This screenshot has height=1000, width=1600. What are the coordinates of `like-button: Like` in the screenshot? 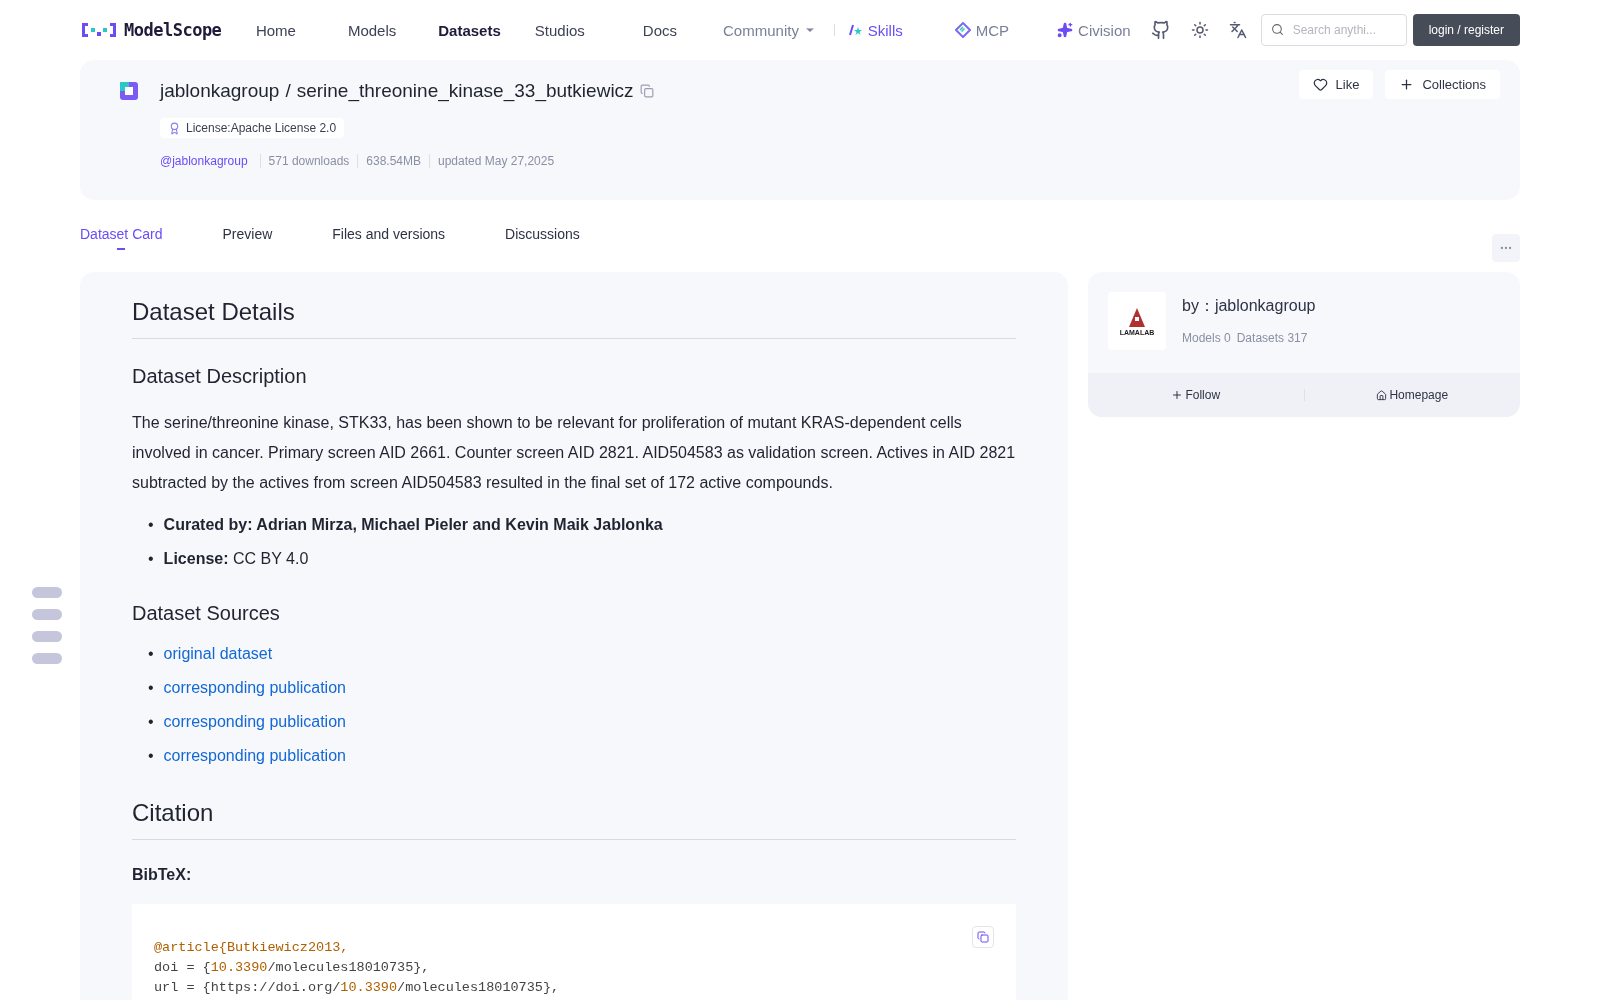 It's located at (1336, 84).